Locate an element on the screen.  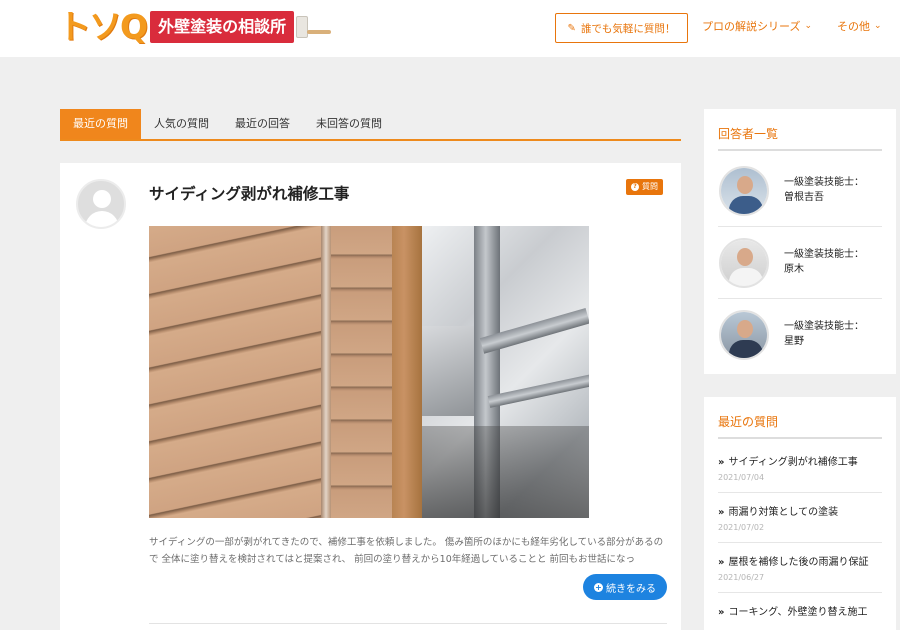
tab-unanswered-questions: 未回答の質問 is located at coordinates (349, 124).